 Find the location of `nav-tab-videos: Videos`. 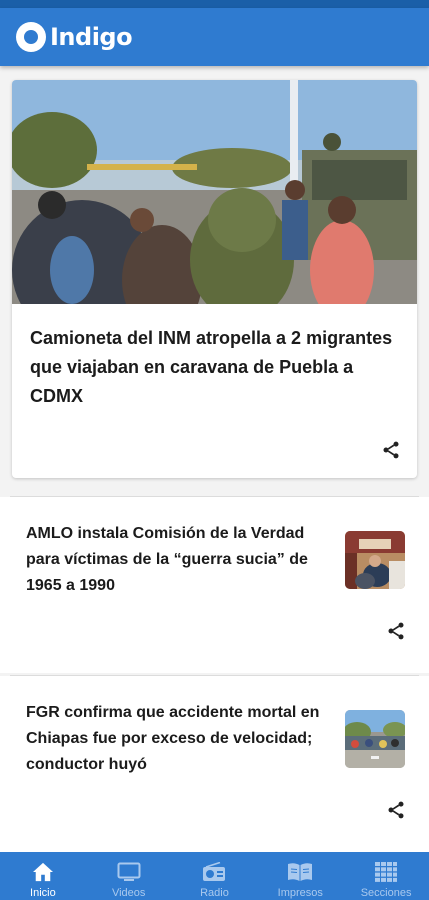

nav-tab-videos: Videos is located at coordinates (129, 876).